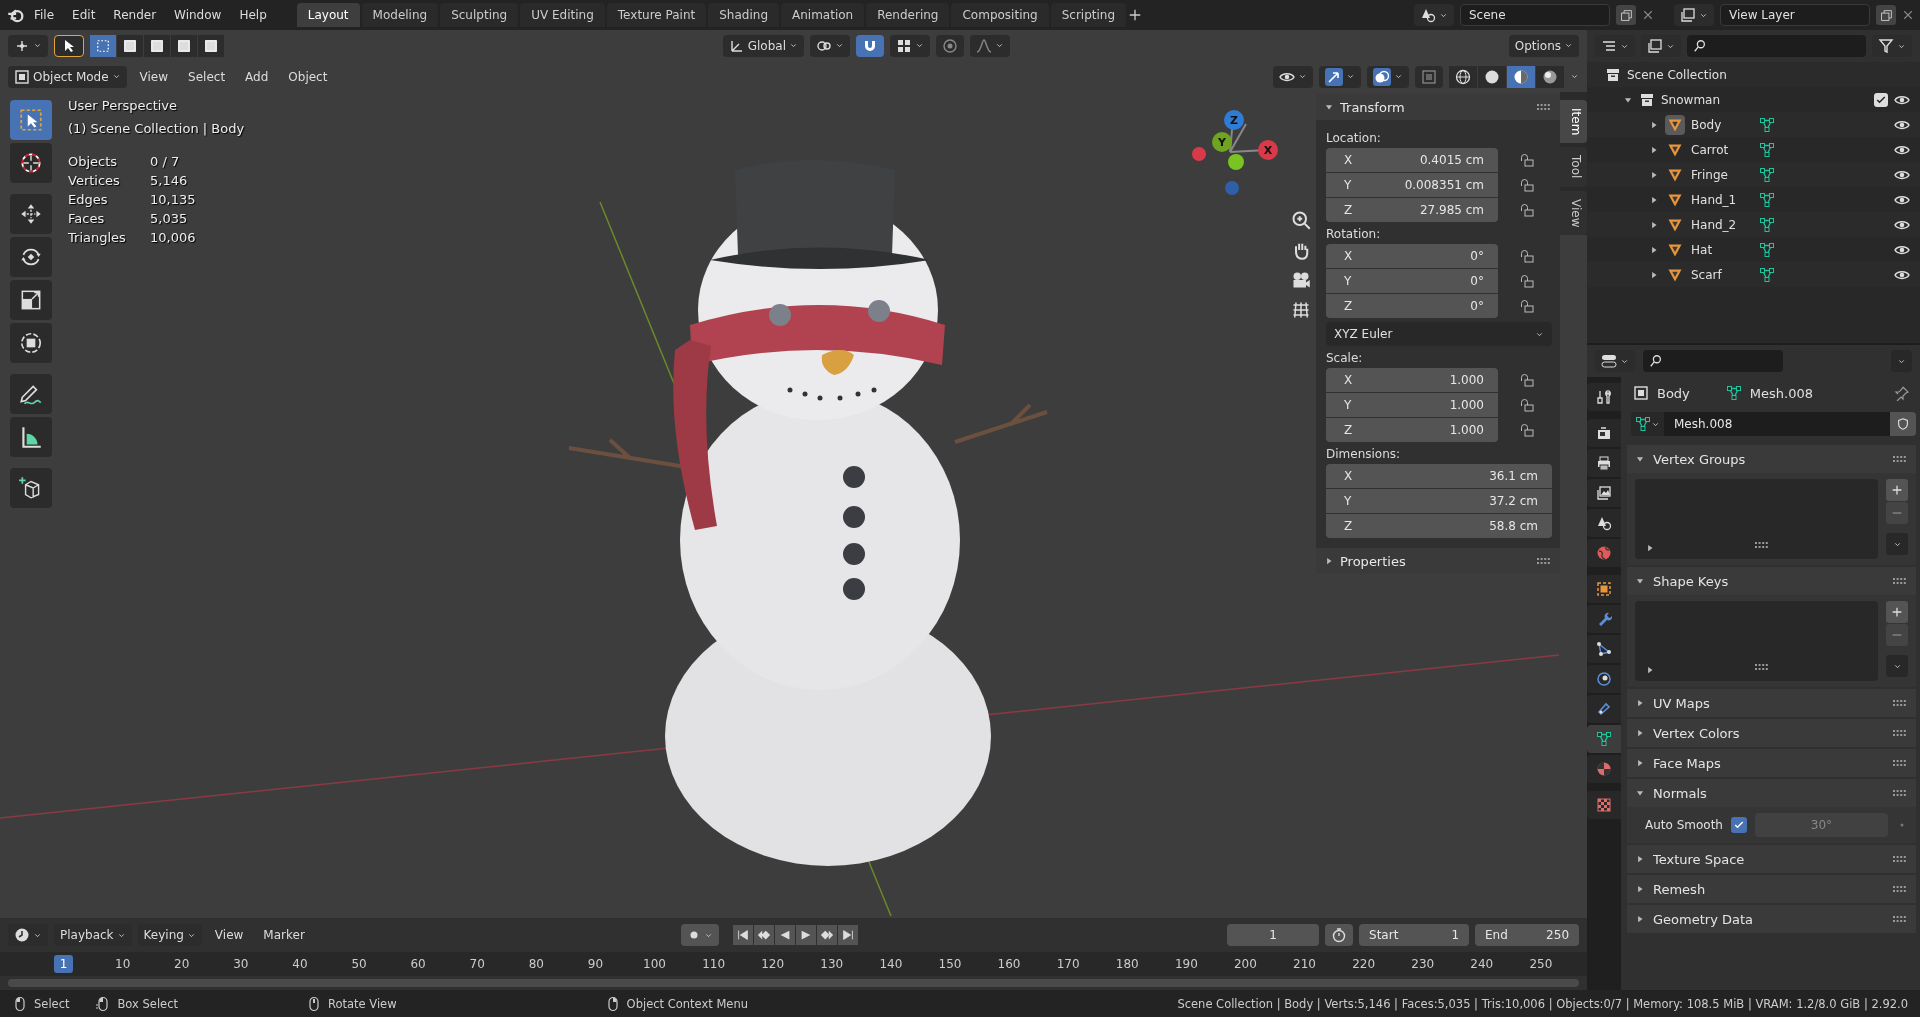 This screenshot has width=1920, height=1017. Describe the element at coordinates (84, 15) in the screenshot. I see `menu-item: Edit` at that location.